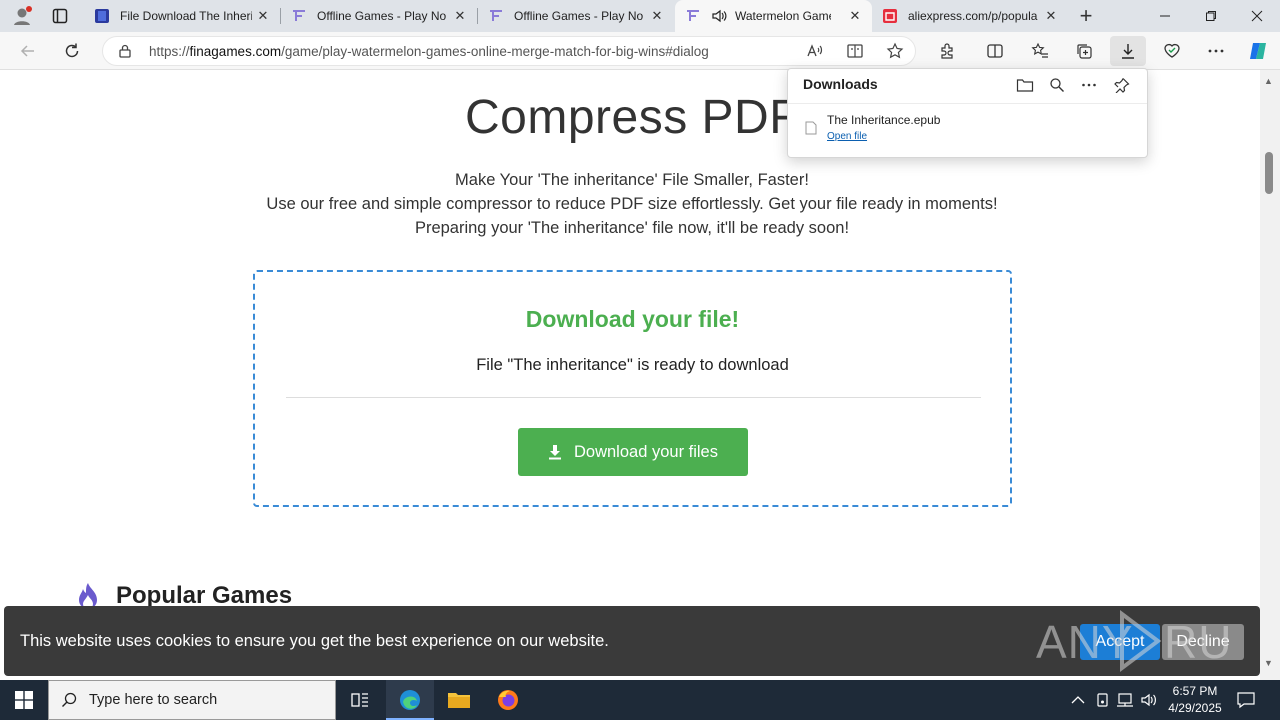  I want to click on blue-book-icon, so click(102, 16).